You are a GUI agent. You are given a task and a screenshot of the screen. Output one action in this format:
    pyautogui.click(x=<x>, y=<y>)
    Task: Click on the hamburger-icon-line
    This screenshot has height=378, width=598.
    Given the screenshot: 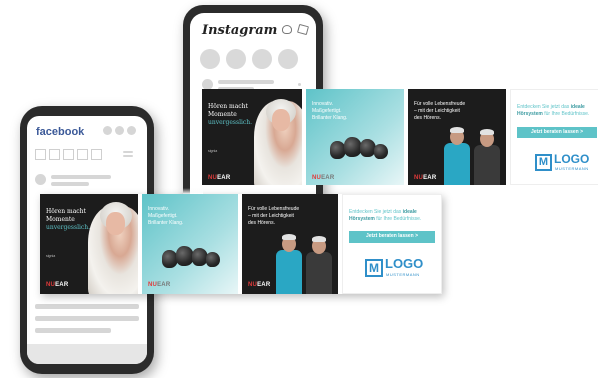 What is the action you would take?
    pyautogui.click(x=128, y=156)
    